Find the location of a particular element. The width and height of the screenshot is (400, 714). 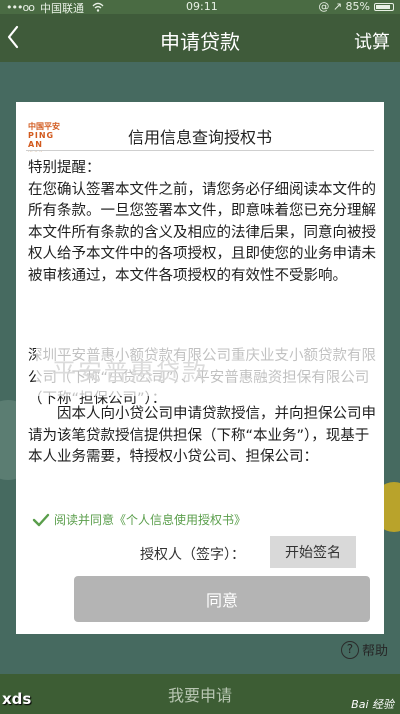

watermark-text: 平安普惠贷款 is located at coordinates (130, 372).